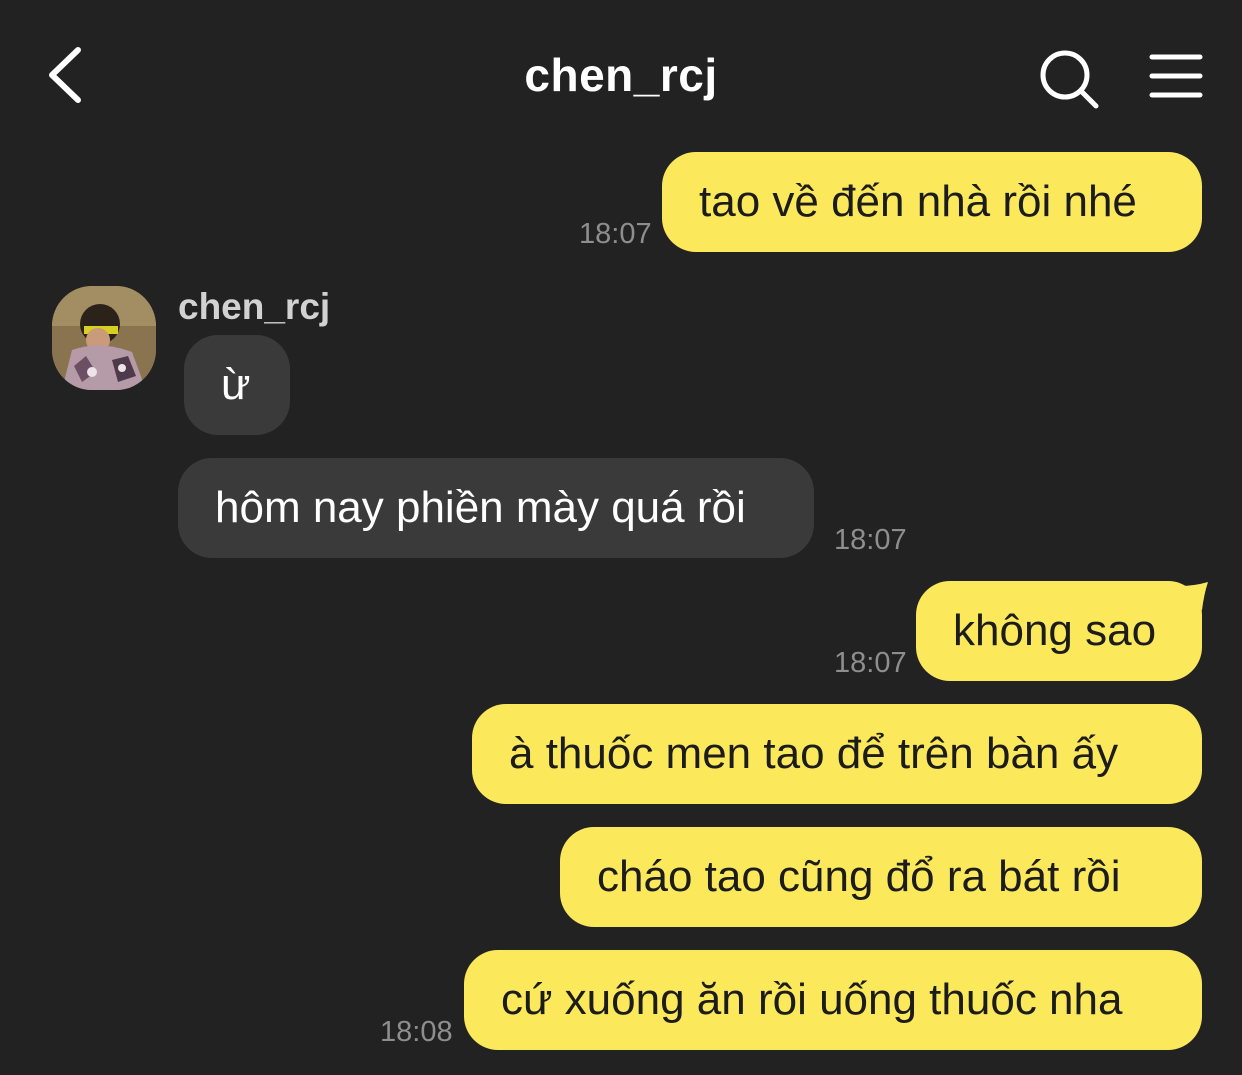 Image resolution: width=1242 pixels, height=1075 pixels. Describe the element at coordinates (416, 1032) in the screenshot. I see `message-timestamp: 18:08` at that location.